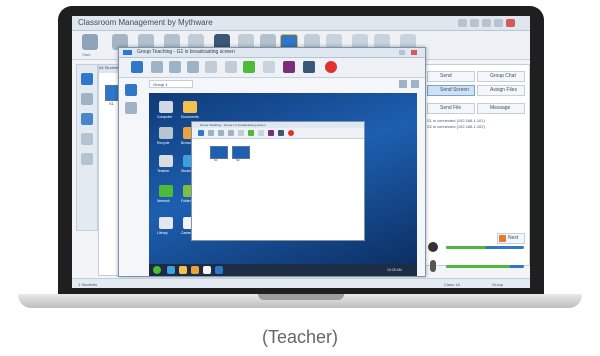  Describe the element at coordinates (166, 133) in the screenshot. I see `recycle-icon` at that location.